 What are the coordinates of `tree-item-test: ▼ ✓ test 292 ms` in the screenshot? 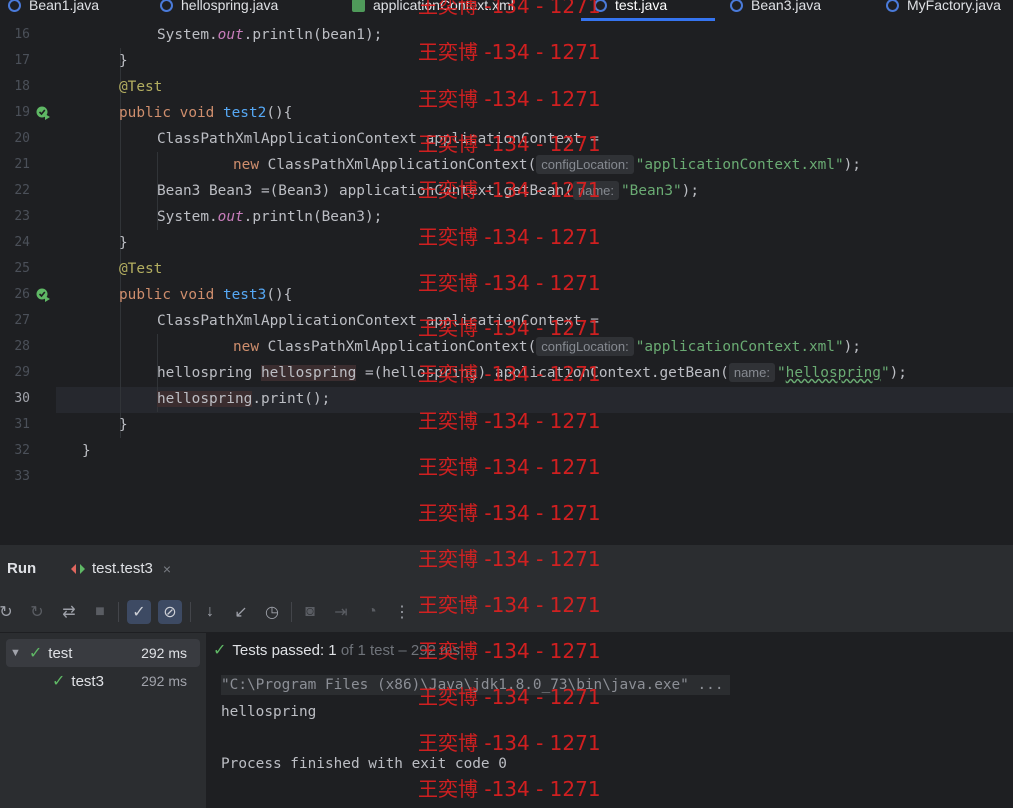 It's located at (103, 653).